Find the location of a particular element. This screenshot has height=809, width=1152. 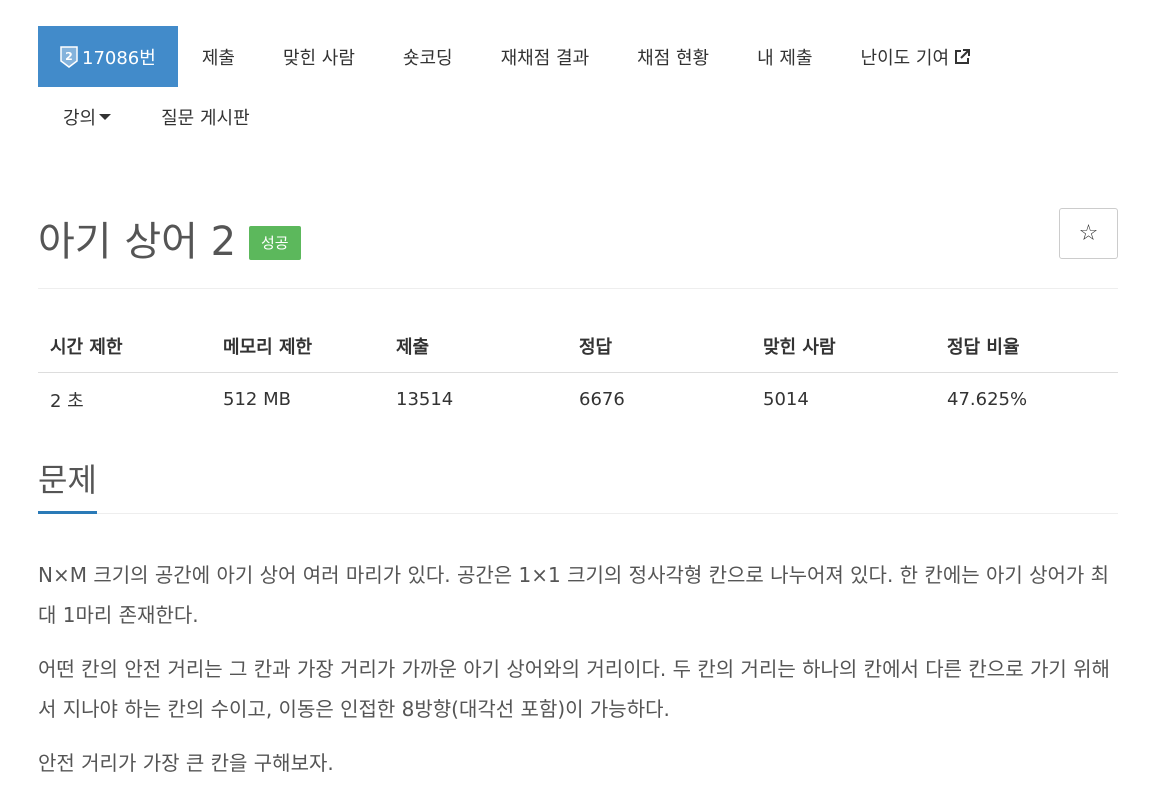

status-badge: 성공 is located at coordinates (275, 243).